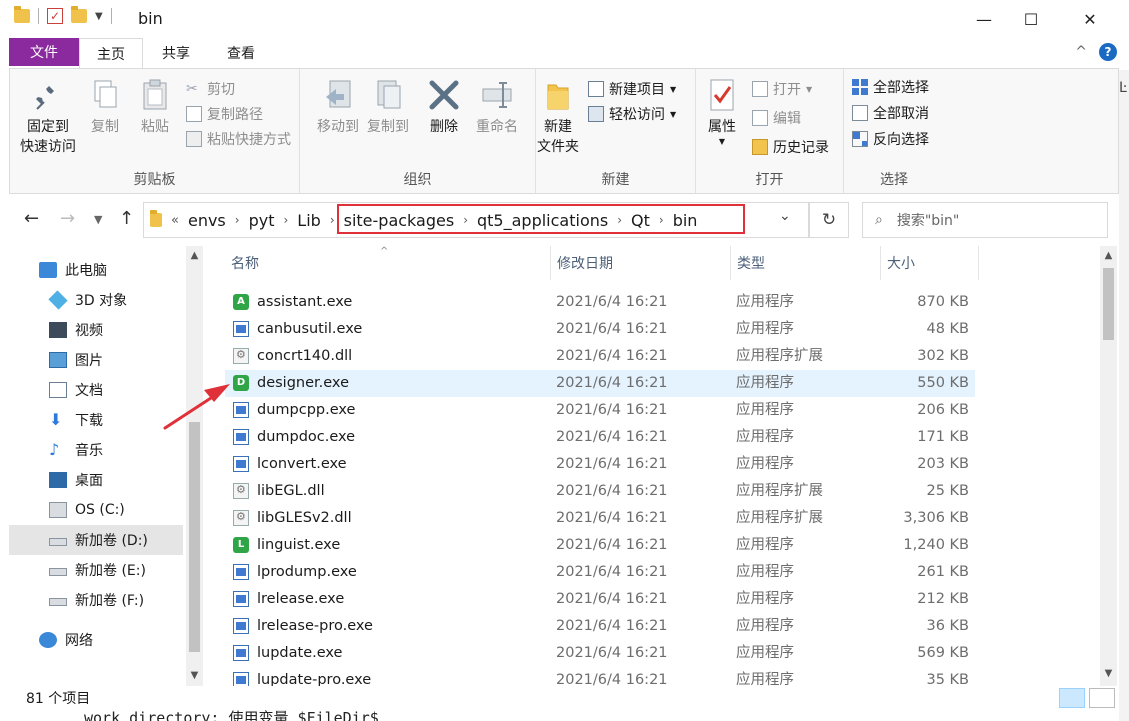 The width and height of the screenshot is (1129, 721). Describe the element at coordinates (48, 117) in the screenshot. I see `pin-quick-access-button: 固定到 快速访问` at that location.